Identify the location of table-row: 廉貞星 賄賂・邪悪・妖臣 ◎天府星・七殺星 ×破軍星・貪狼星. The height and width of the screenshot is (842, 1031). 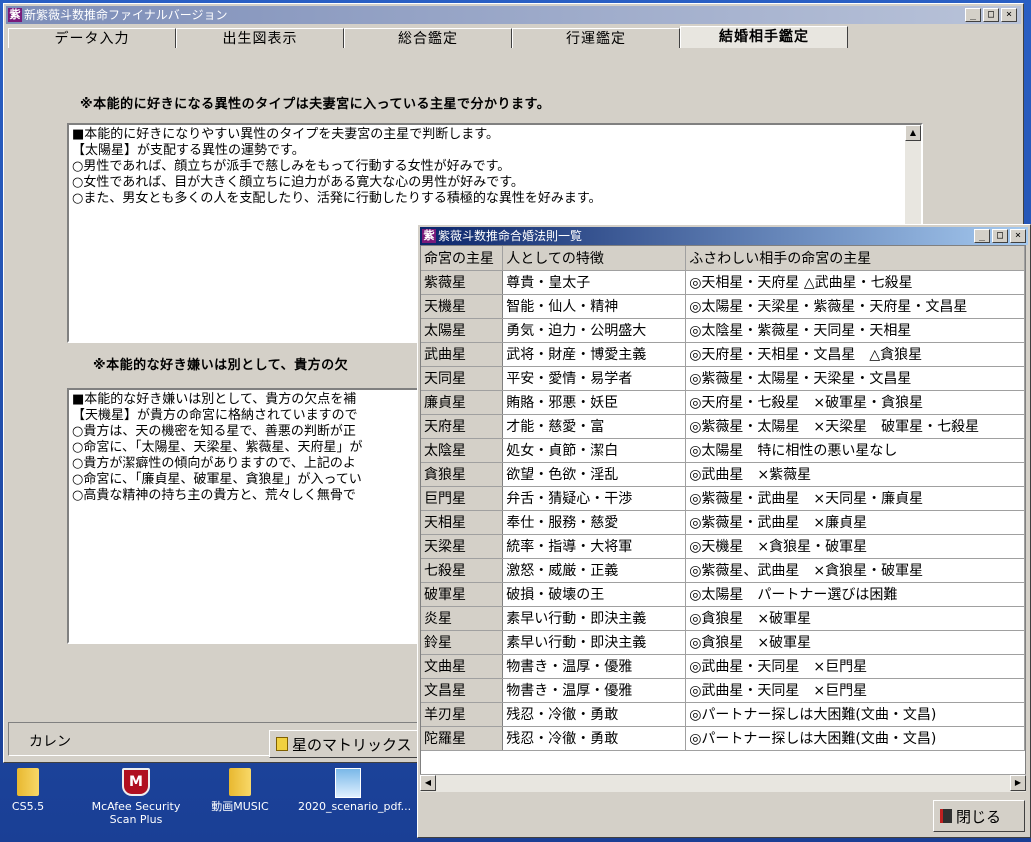
(723, 402).